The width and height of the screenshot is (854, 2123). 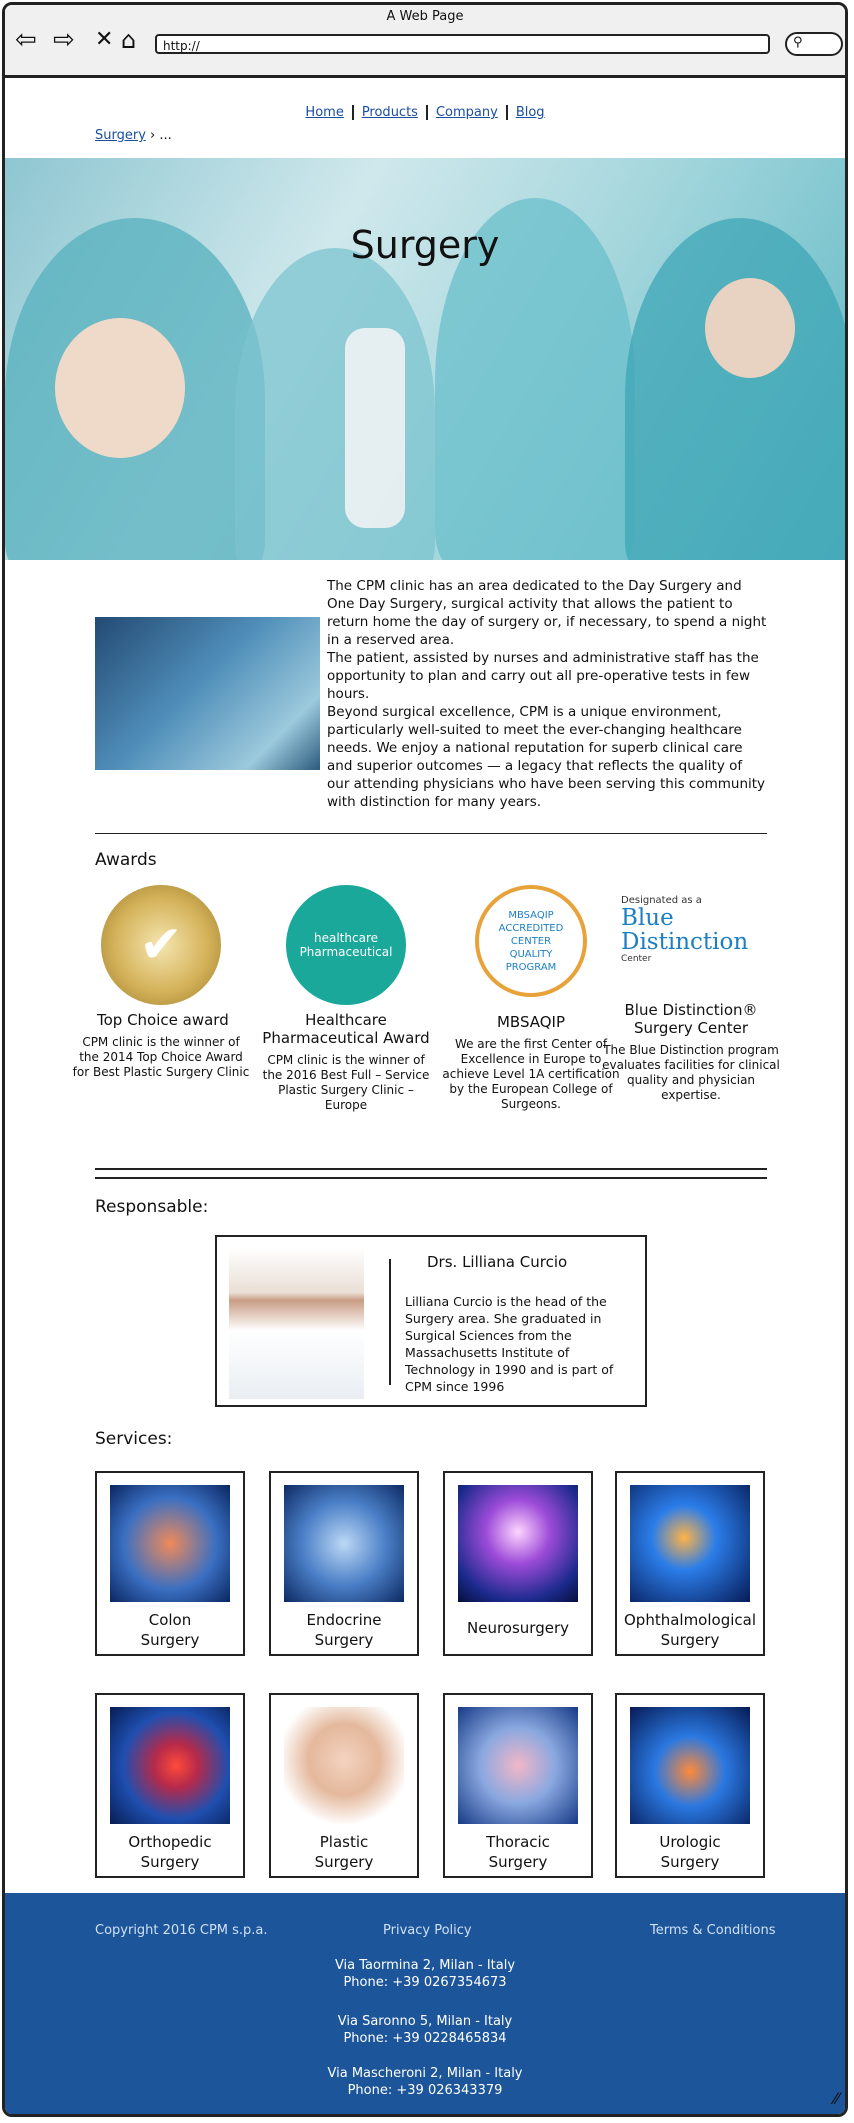 What do you see at coordinates (425, 2073) in the screenshot?
I see `address-street: Via Mascheroni 2, Milan - Italy` at bounding box center [425, 2073].